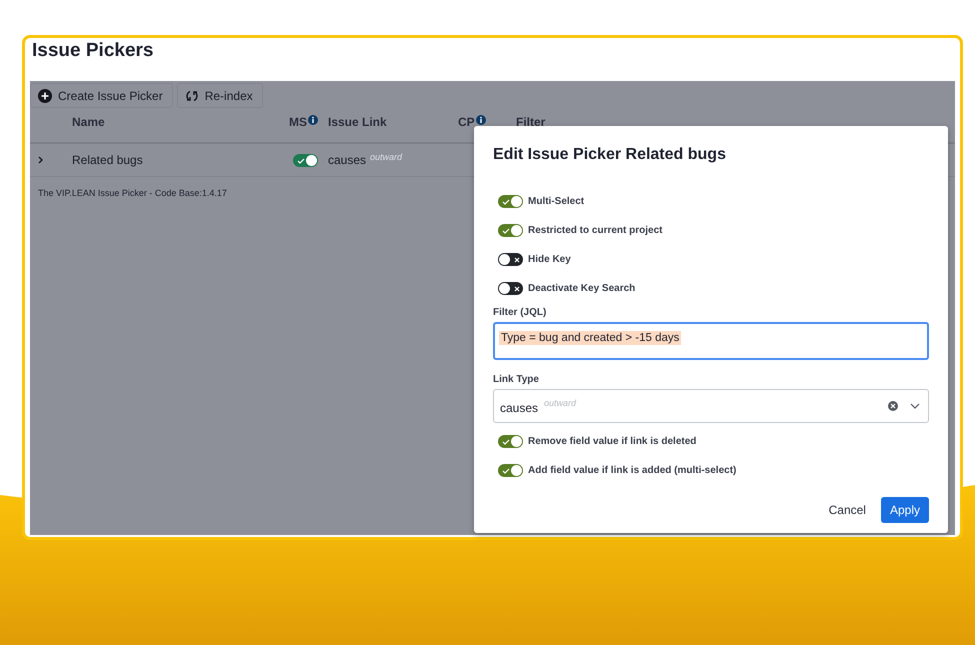  I want to click on create-button: Create Issue Picker, so click(101, 95).